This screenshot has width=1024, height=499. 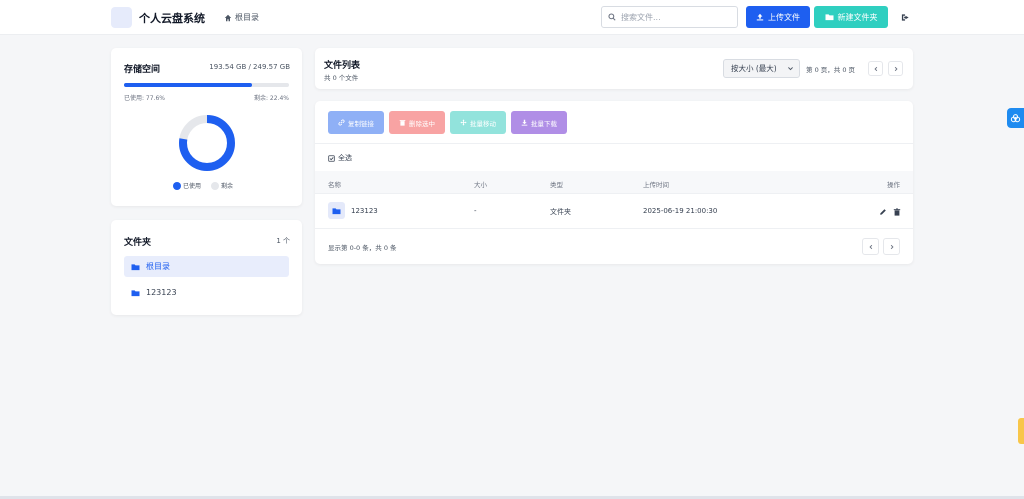 I want to click on row-delete-button, so click(x=897, y=212).